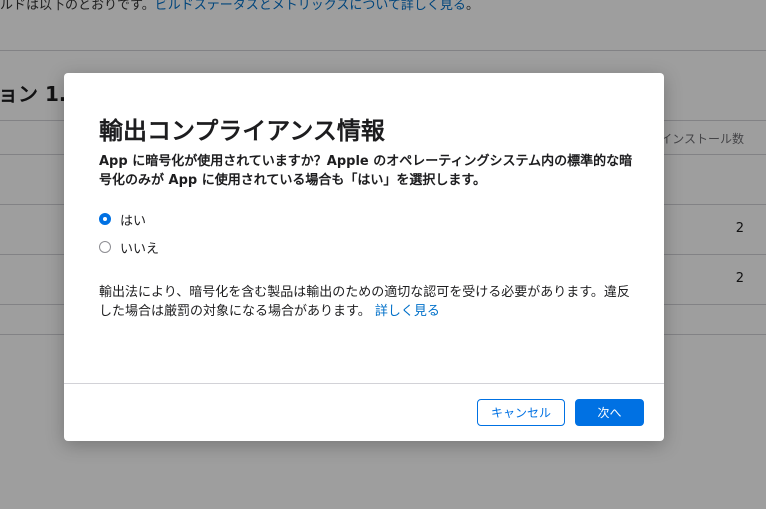 The height and width of the screenshot is (509, 766). I want to click on radio-unselected-icon, so click(105, 247).